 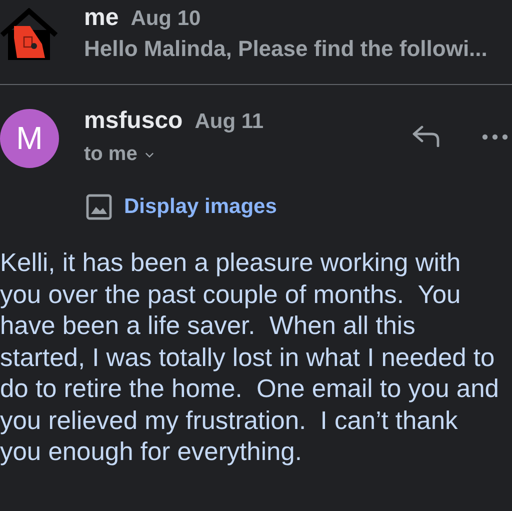 I want to click on message-date: Aug 10, so click(x=165, y=19).